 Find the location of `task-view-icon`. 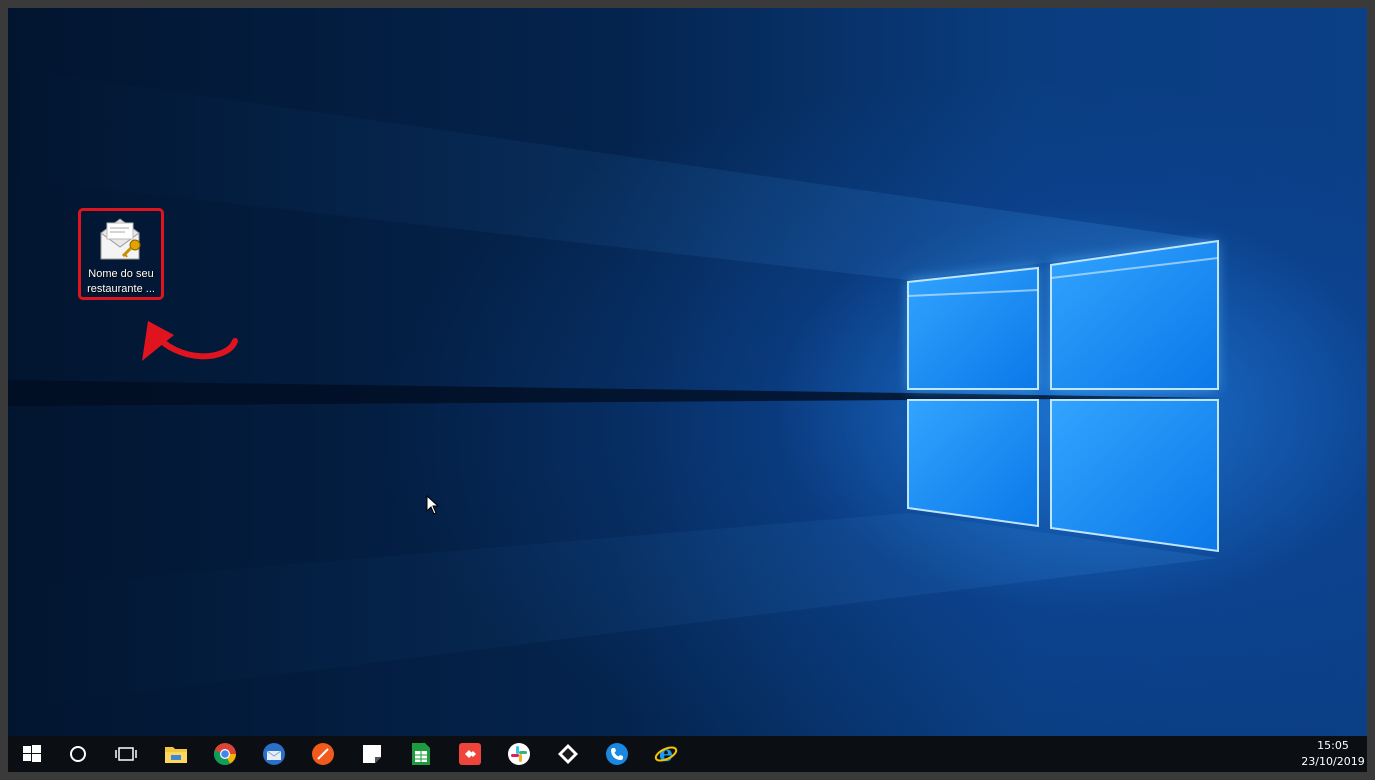

task-view-icon is located at coordinates (126, 754).